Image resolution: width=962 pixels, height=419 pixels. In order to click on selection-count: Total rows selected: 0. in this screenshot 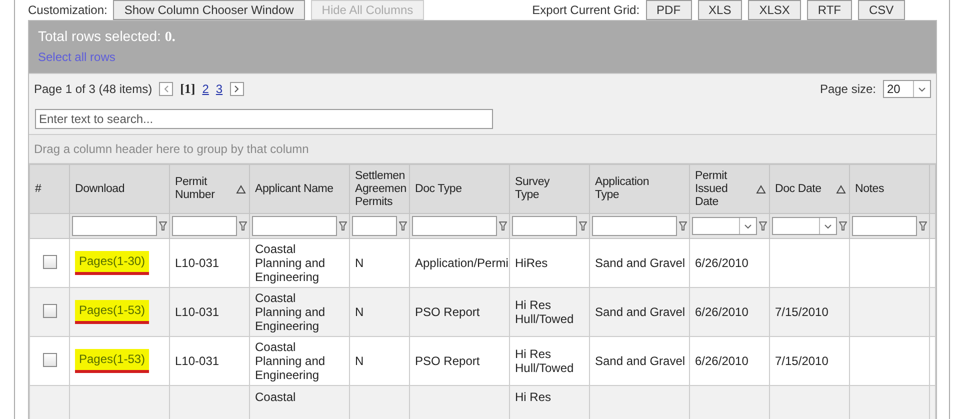, I will do `click(107, 37)`.